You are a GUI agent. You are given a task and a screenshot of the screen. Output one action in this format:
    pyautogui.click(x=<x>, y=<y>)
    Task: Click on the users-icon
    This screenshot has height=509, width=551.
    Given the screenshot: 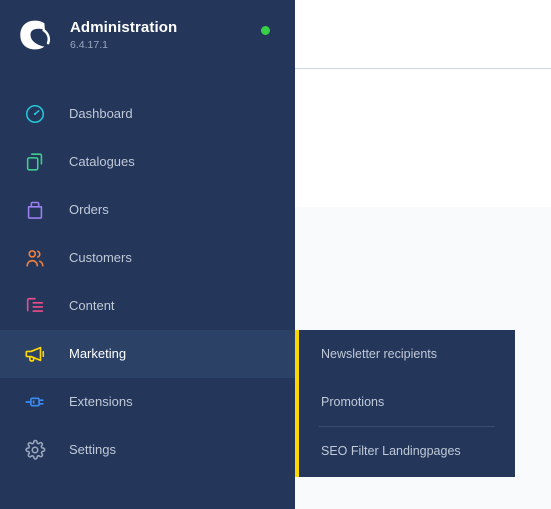 What is the action you would take?
    pyautogui.click(x=35, y=258)
    